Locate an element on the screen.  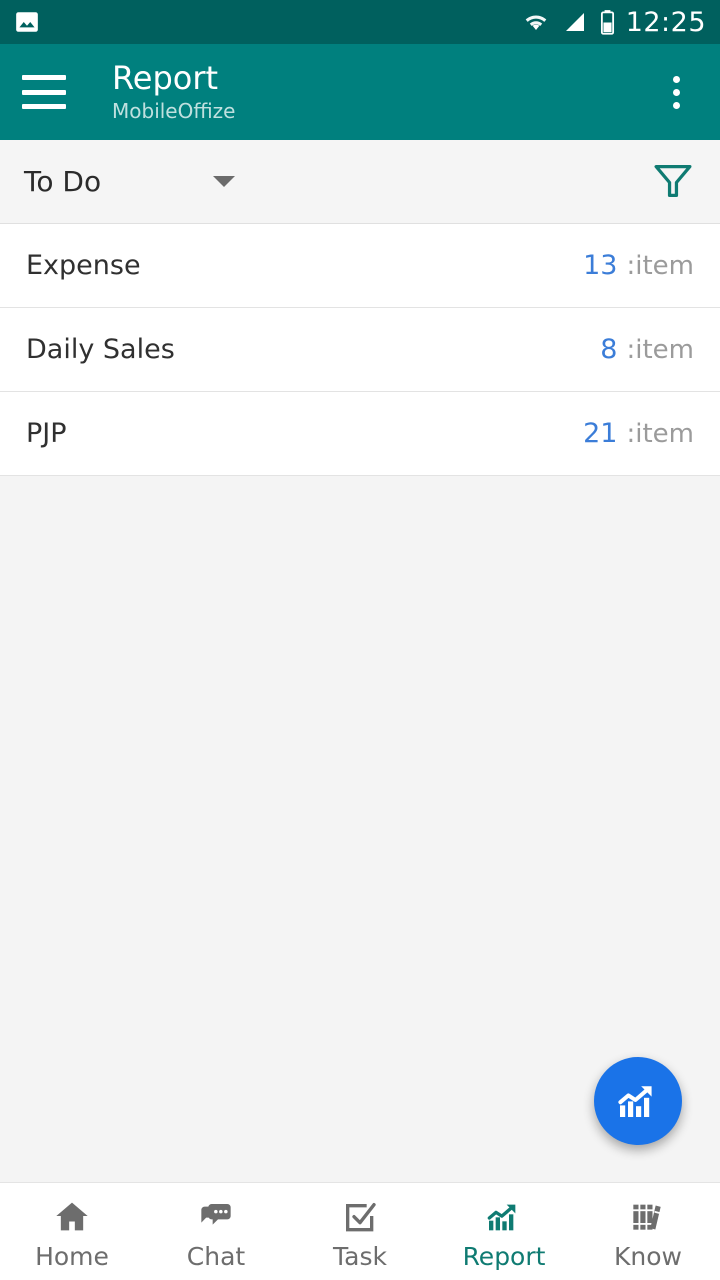
cellular-signal-icon is located at coordinates (574, 22).